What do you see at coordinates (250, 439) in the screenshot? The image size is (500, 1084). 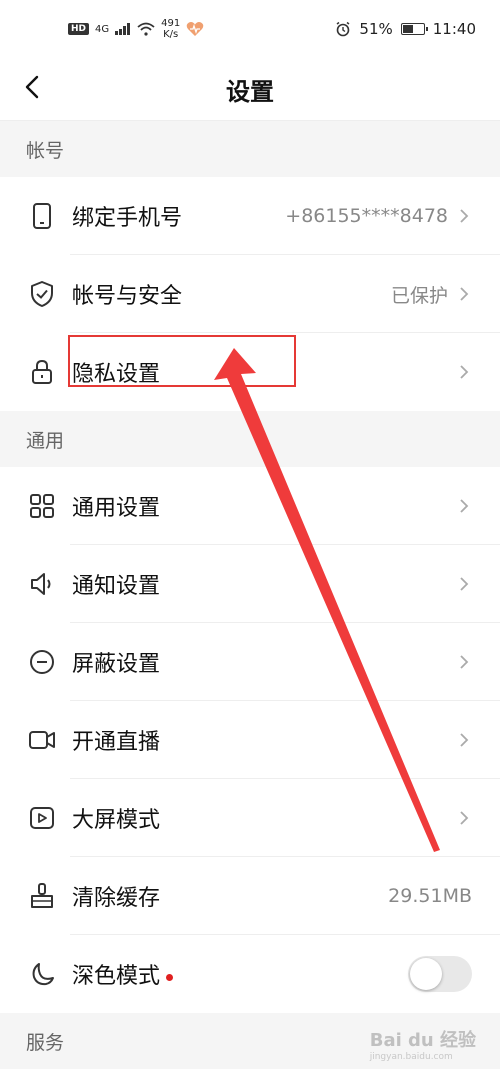 I see `section-header-general: 通用` at bounding box center [250, 439].